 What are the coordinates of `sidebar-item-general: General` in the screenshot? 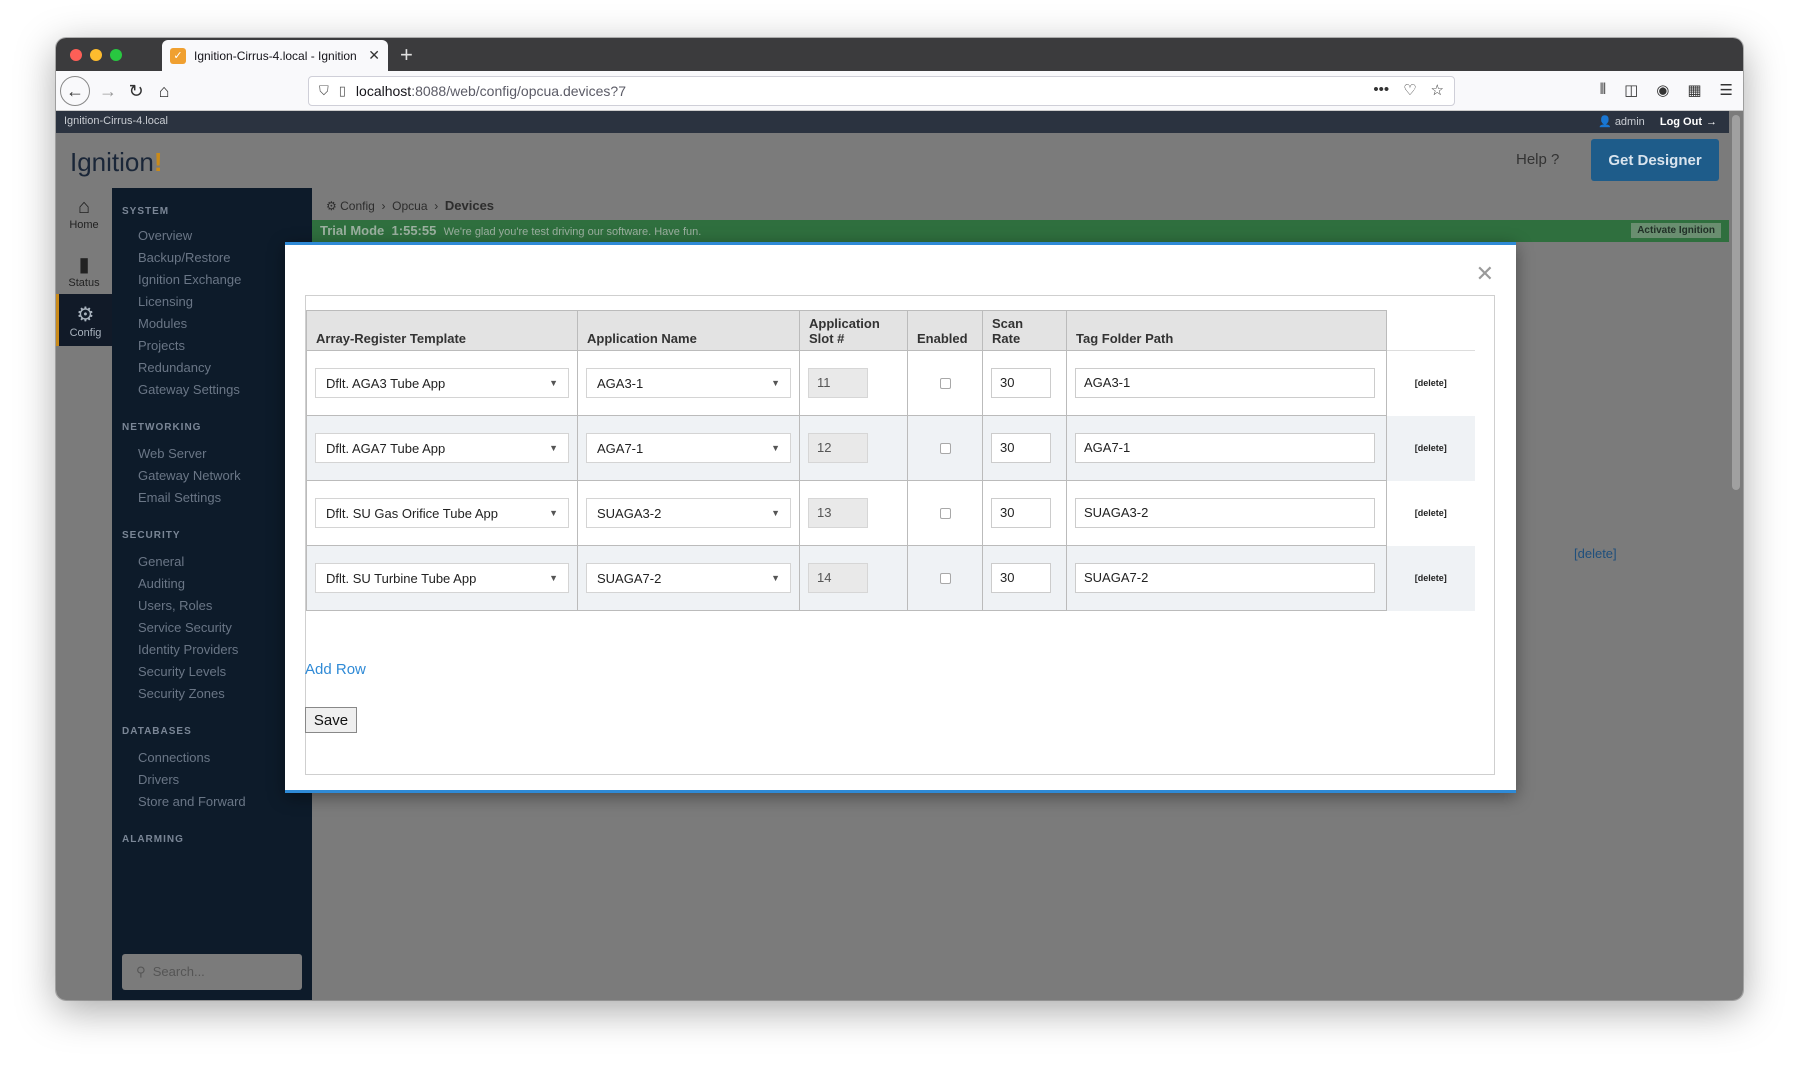 It's located at (161, 561).